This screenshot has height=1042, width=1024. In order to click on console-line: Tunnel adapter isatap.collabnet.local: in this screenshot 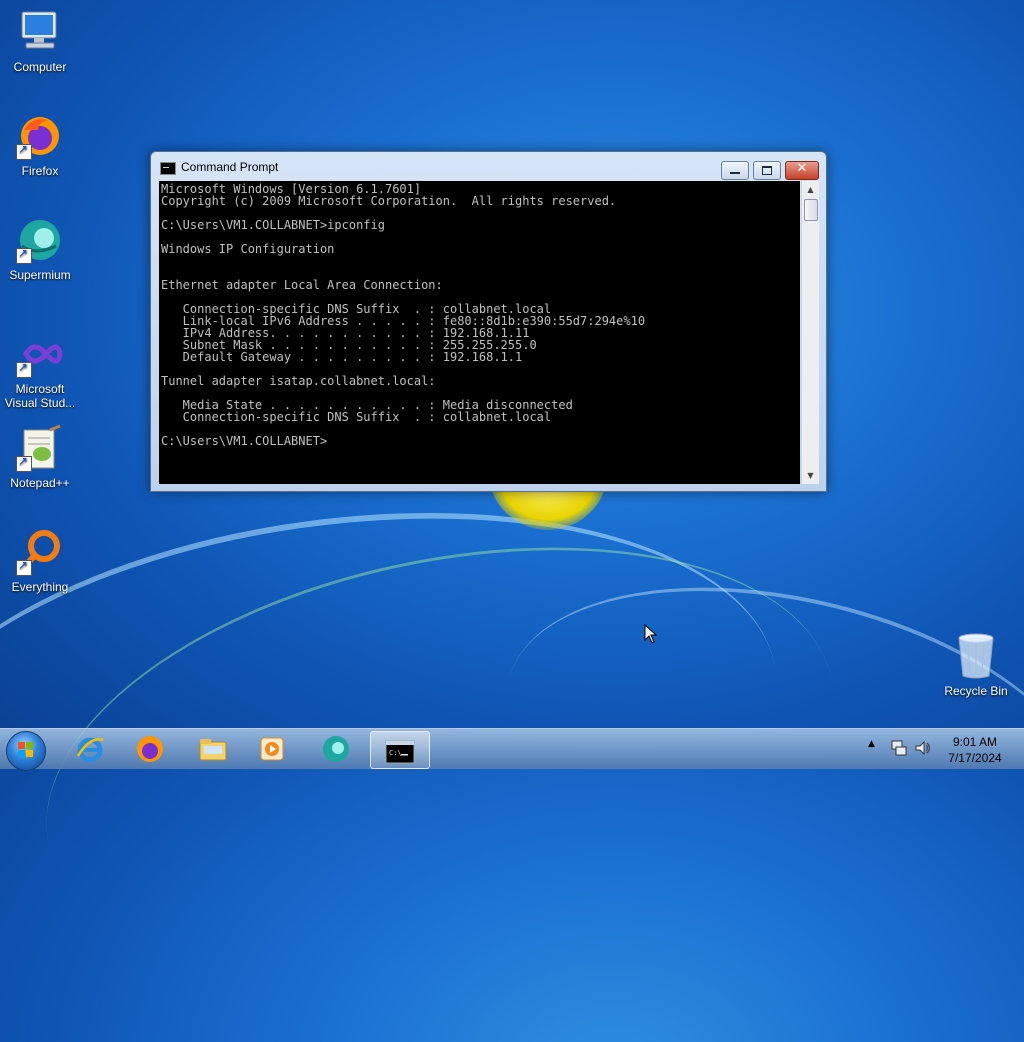, I will do `click(298, 381)`.